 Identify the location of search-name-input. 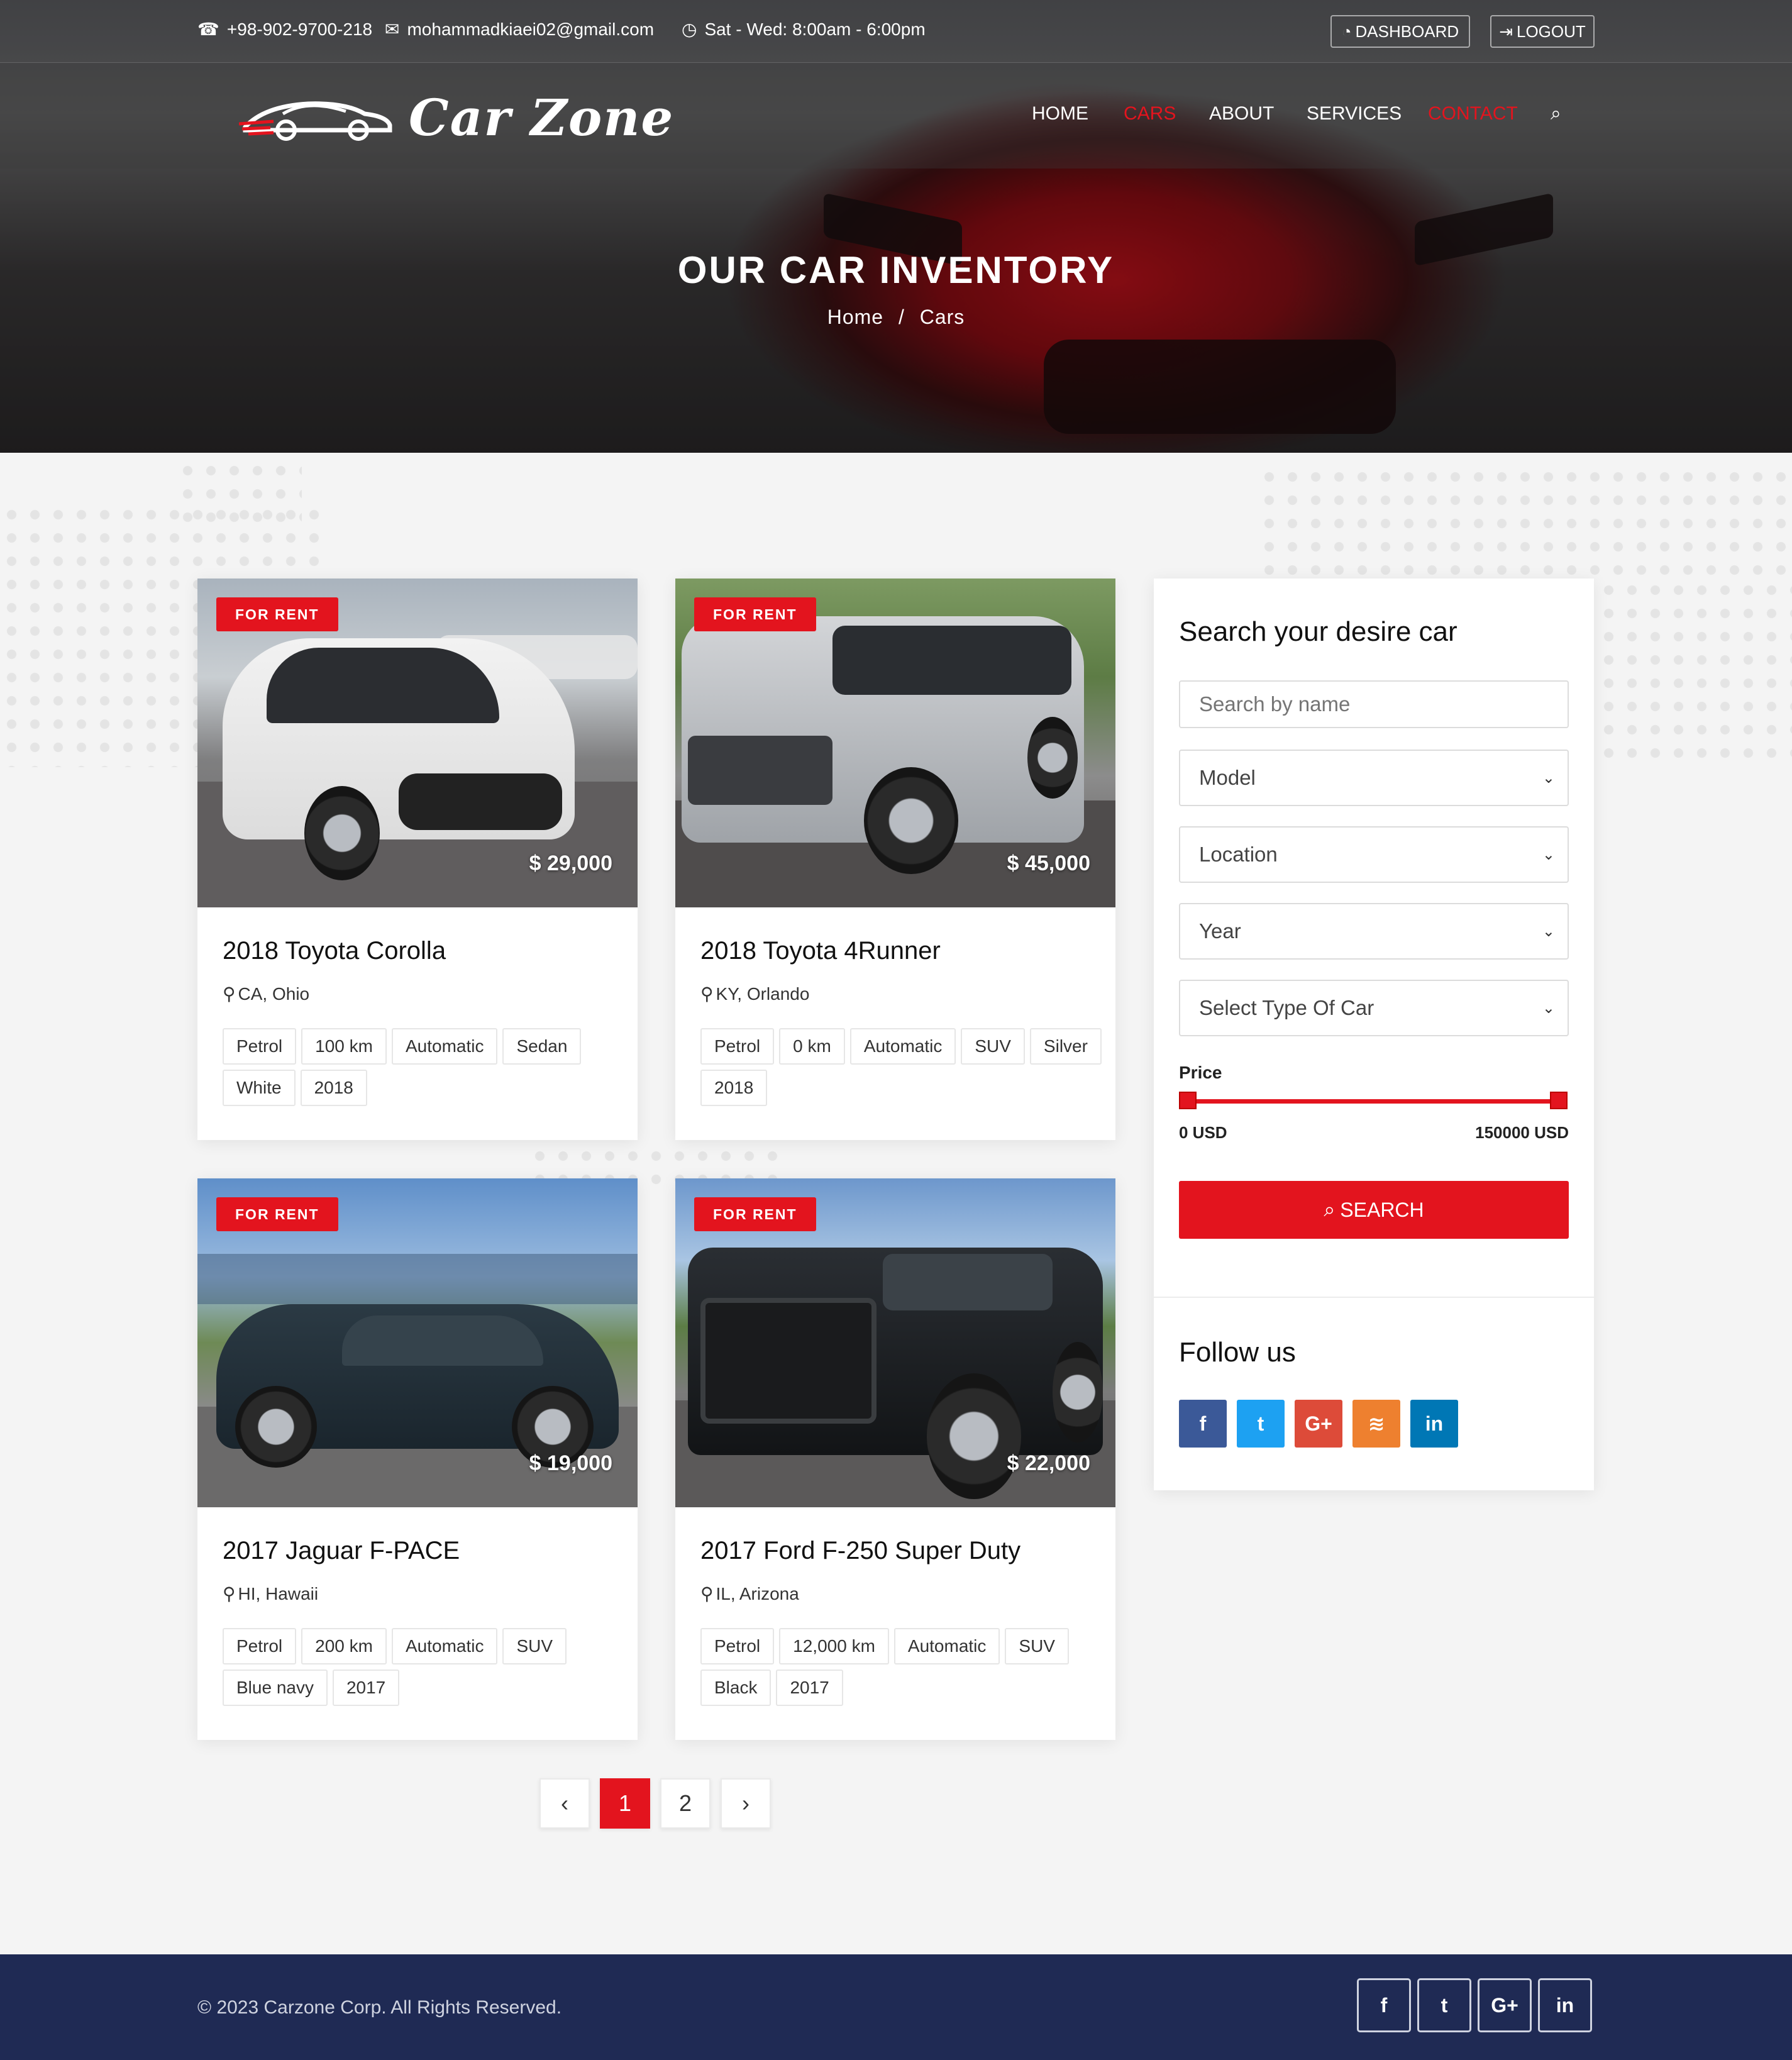
(1374, 704).